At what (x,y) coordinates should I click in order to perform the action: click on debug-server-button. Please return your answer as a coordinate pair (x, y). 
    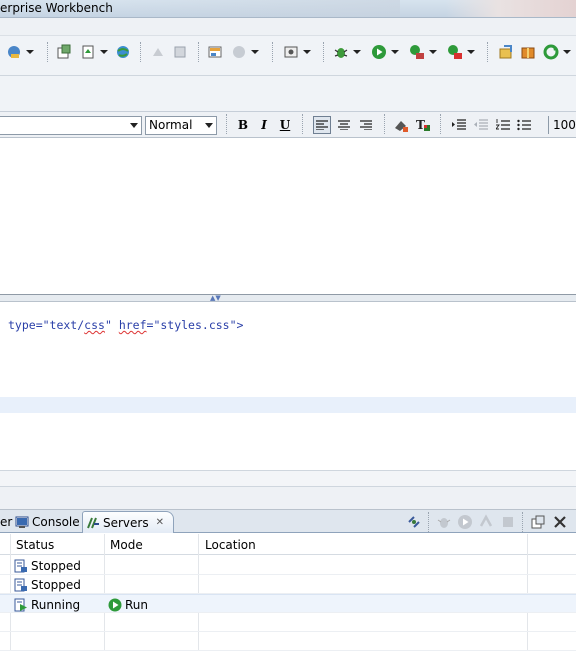
    Looking at the image, I should click on (444, 522).